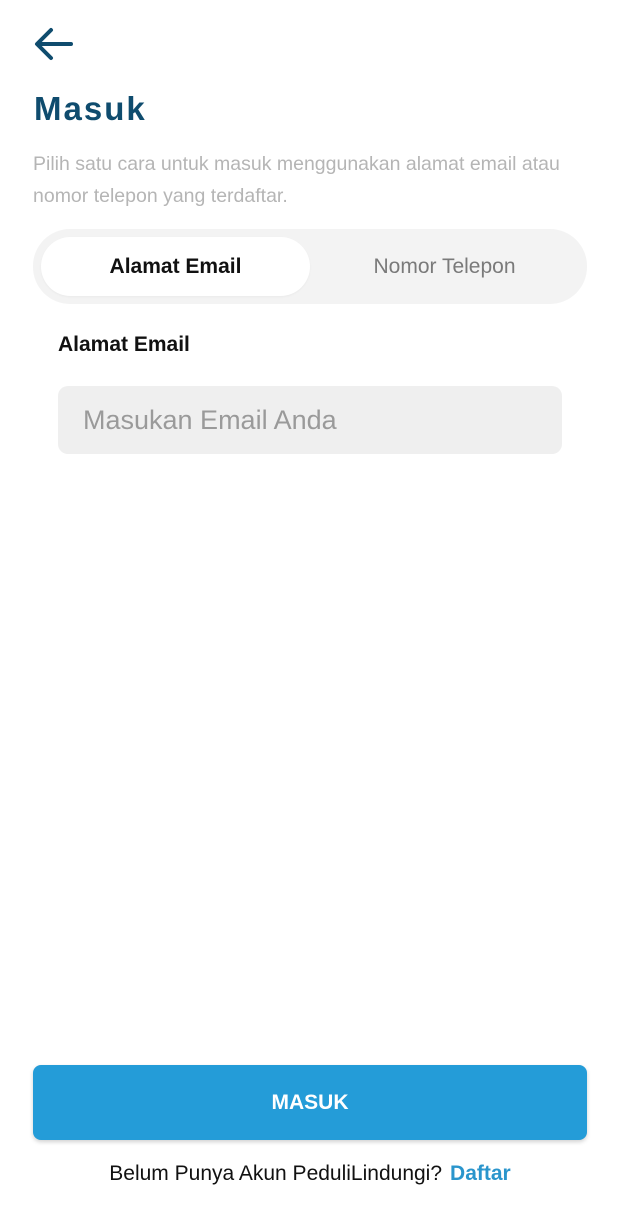  What do you see at coordinates (90, 108) in the screenshot?
I see `page-title: Masuk` at bounding box center [90, 108].